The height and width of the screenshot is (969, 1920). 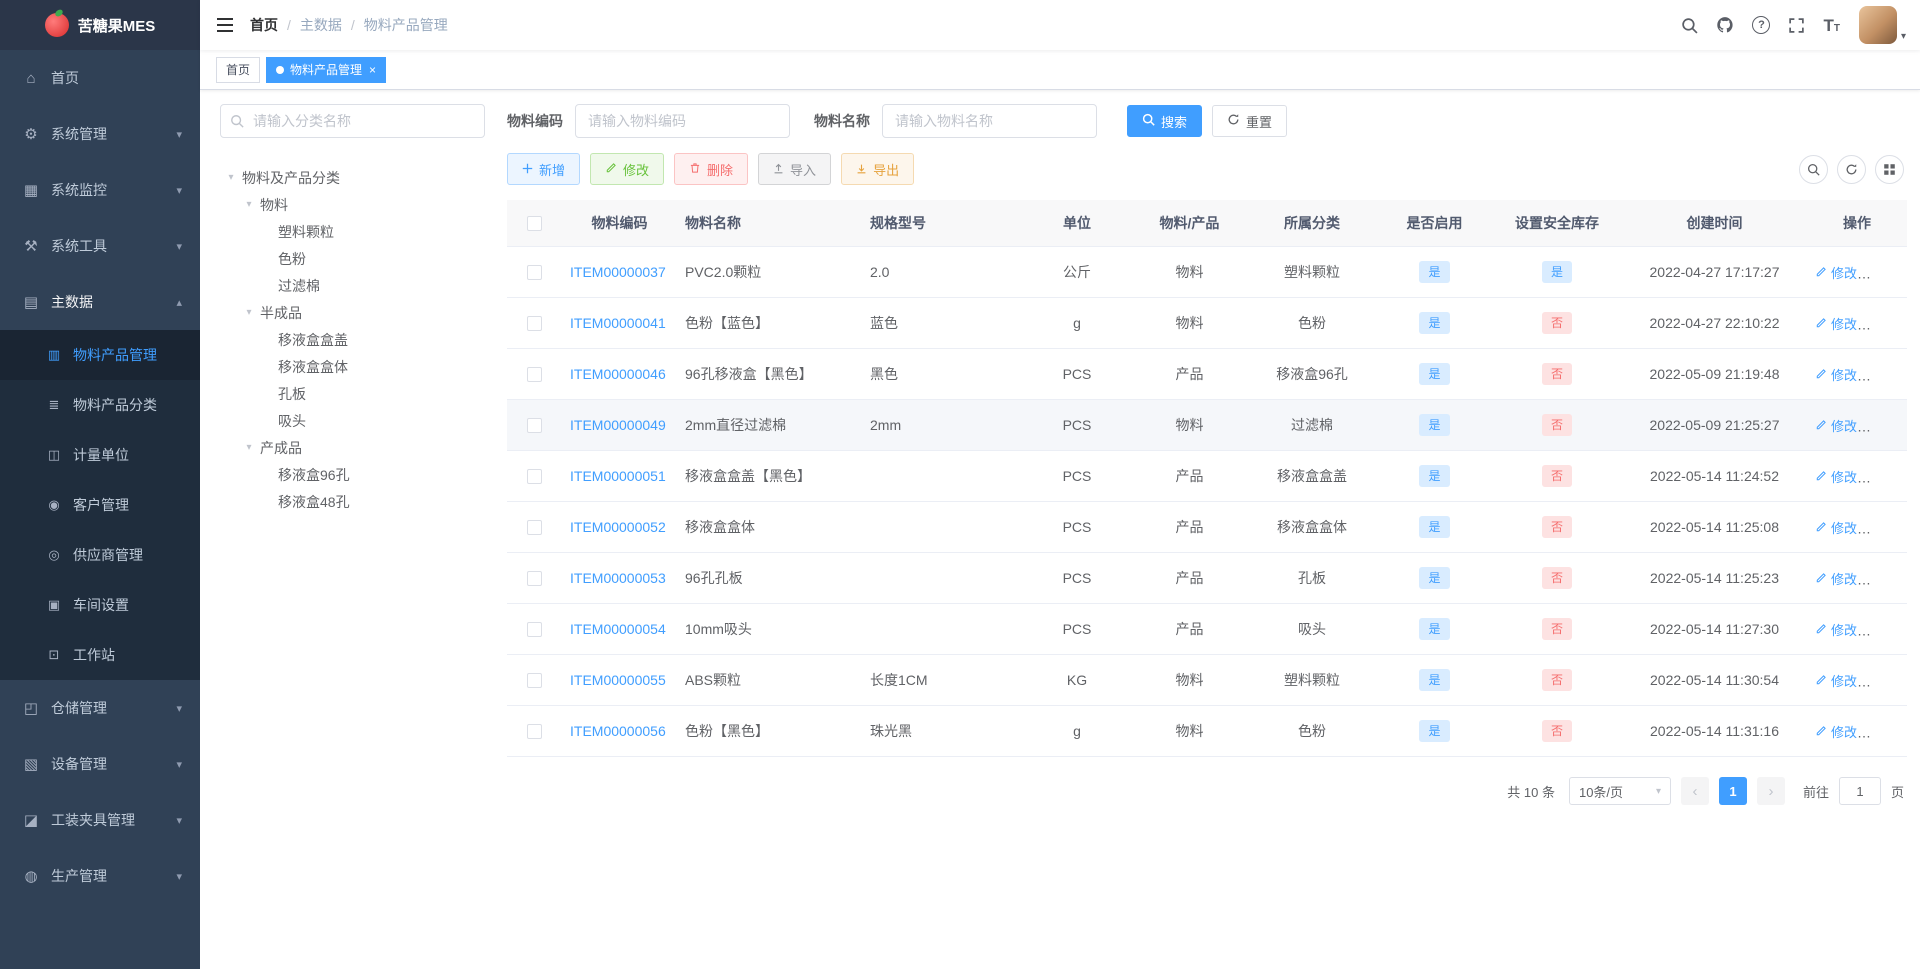 I want to click on sidebar-item-master-data: ▤ 主数据 ▴, so click(x=100, y=302).